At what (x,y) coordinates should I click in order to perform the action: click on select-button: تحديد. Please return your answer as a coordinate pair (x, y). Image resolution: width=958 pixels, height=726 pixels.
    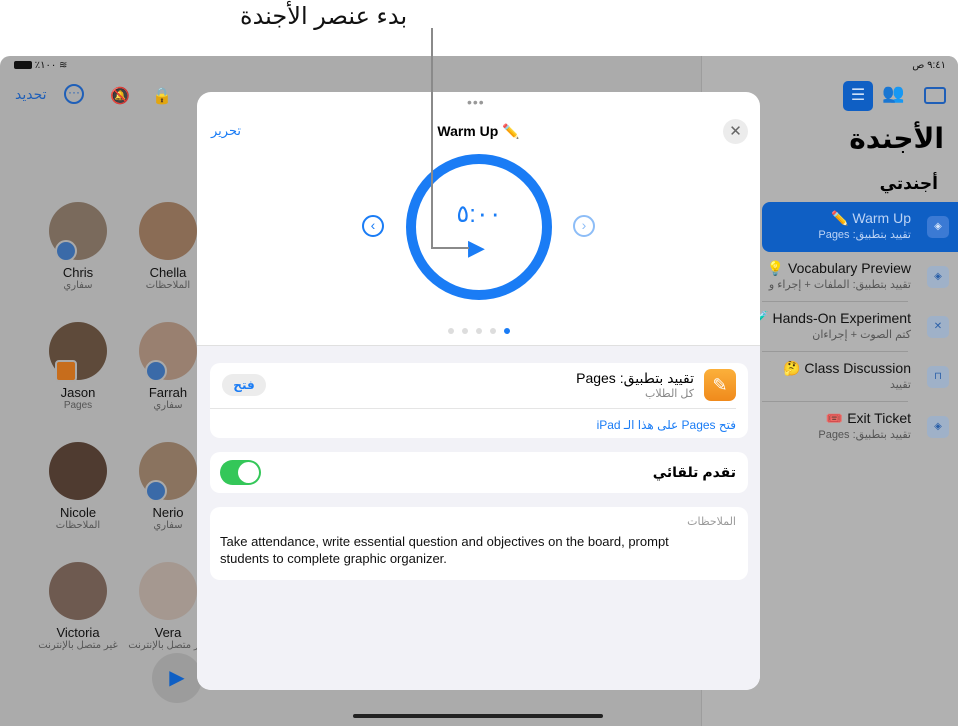
    Looking at the image, I should click on (31, 94).